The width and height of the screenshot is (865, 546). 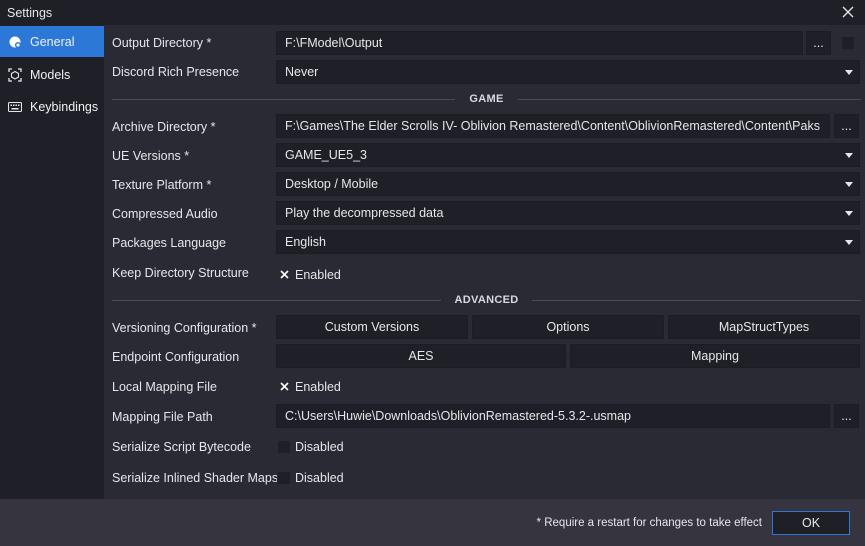 I want to click on sidebar-item-label: General, so click(x=52, y=41).